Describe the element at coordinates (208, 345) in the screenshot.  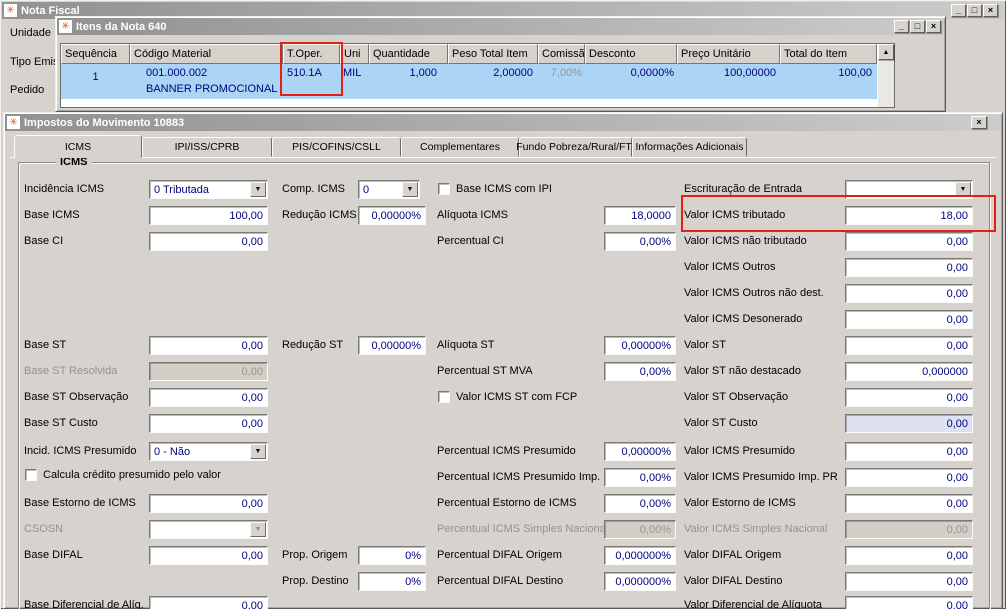
I see `base-st-input: 0,00` at that location.